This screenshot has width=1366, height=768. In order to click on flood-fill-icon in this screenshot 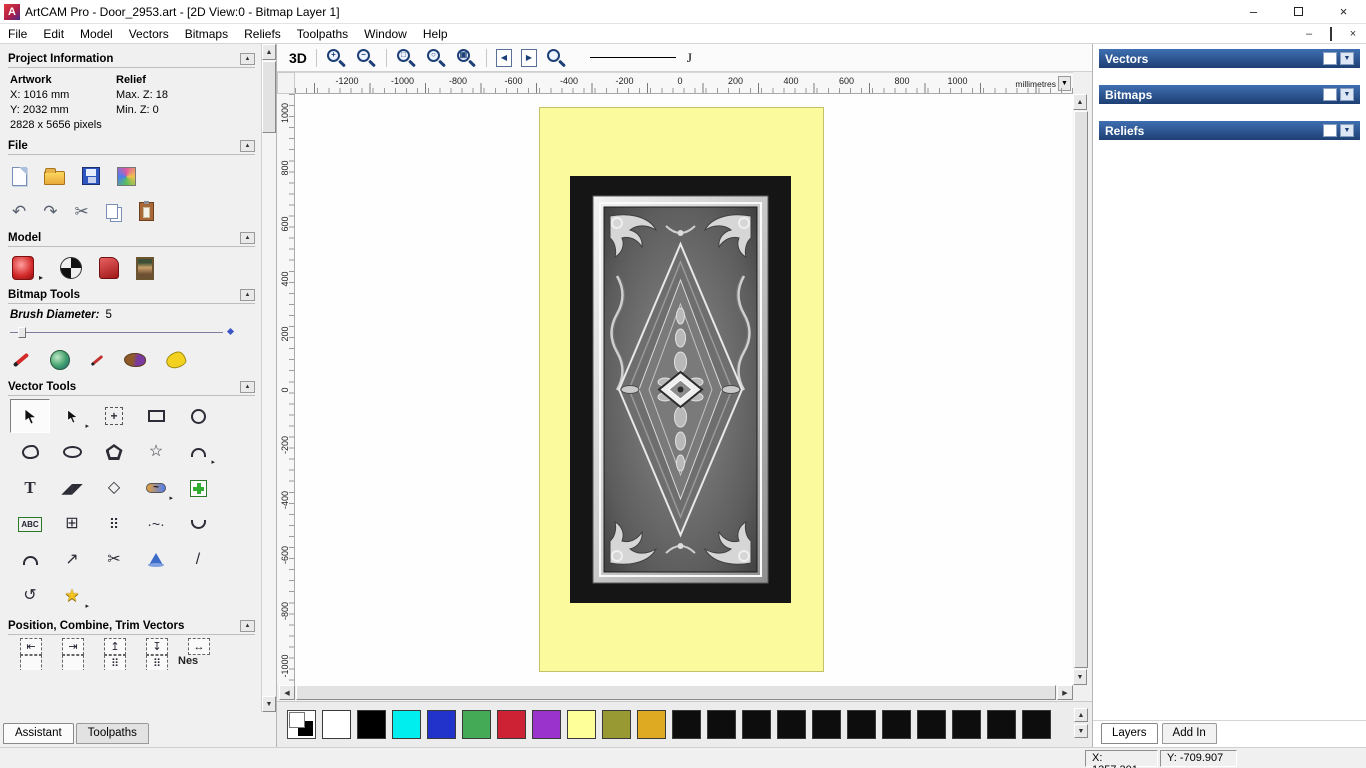, I will do `click(176, 360)`.